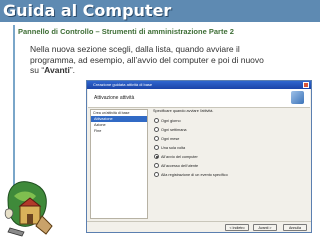 This screenshot has width=320, height=240. I want to click on option-accesso-utente: All'accesso dell'utente, so click(176, 166).